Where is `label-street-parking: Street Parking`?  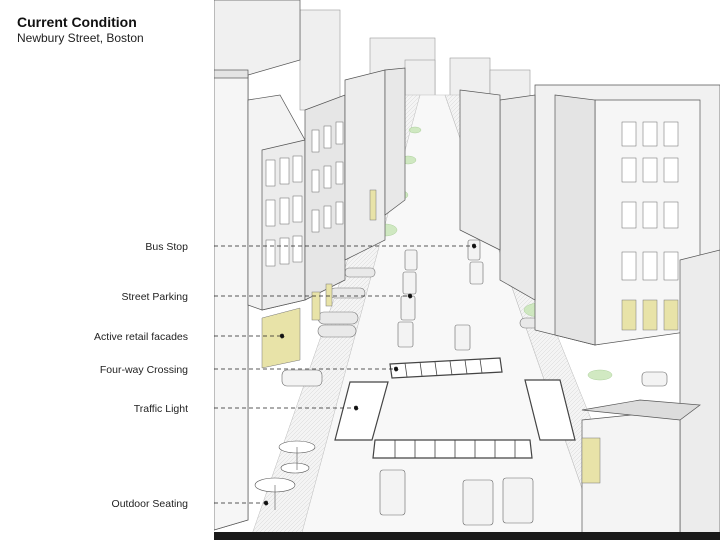
label-street-parking: Street Parking is located at coordinates (154, 297).